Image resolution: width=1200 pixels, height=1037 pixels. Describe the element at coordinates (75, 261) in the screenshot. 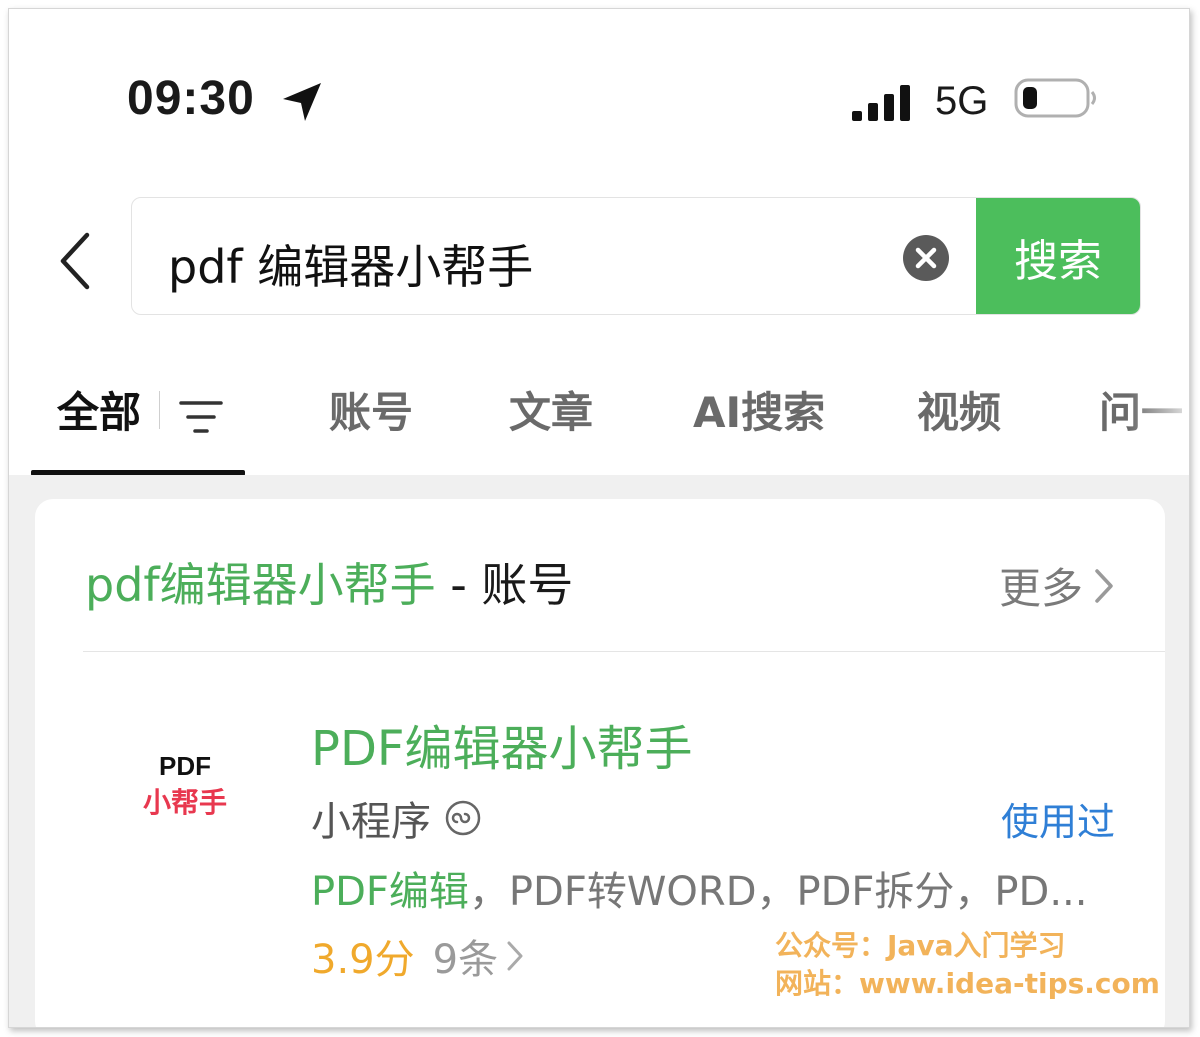

I see `chevron-left-icon` at that location.